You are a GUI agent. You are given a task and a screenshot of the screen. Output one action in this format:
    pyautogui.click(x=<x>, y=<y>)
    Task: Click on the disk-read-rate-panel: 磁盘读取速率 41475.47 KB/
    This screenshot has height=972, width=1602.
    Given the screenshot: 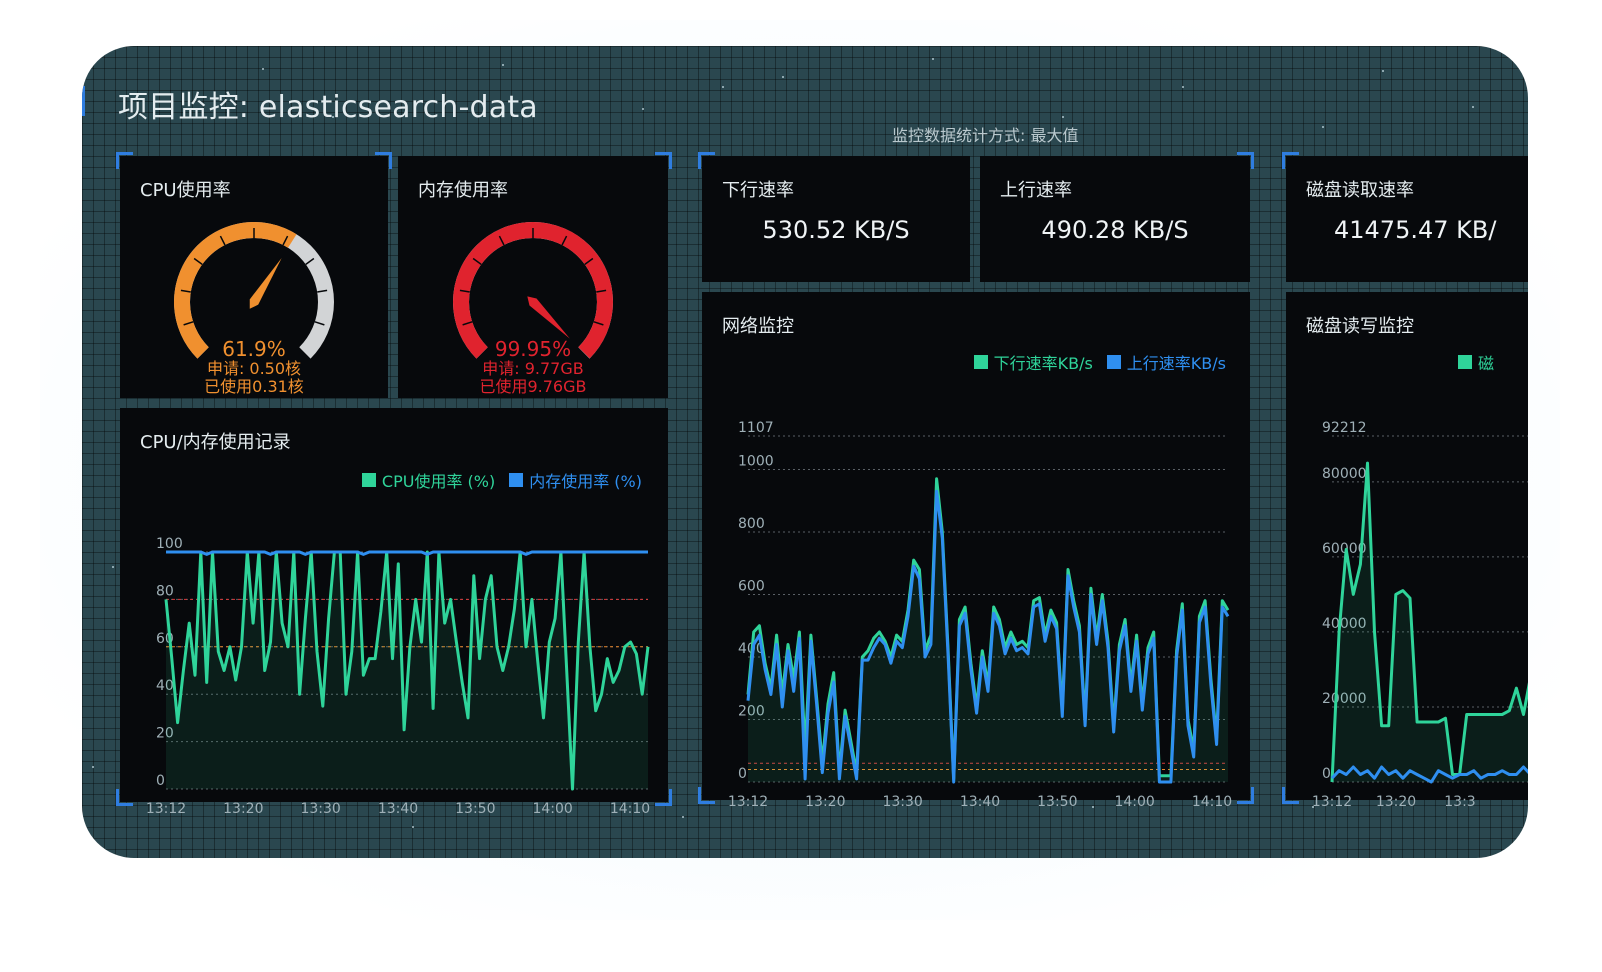 What is the action you would take?
    pyautogui.click(x=1405, y=217)
    